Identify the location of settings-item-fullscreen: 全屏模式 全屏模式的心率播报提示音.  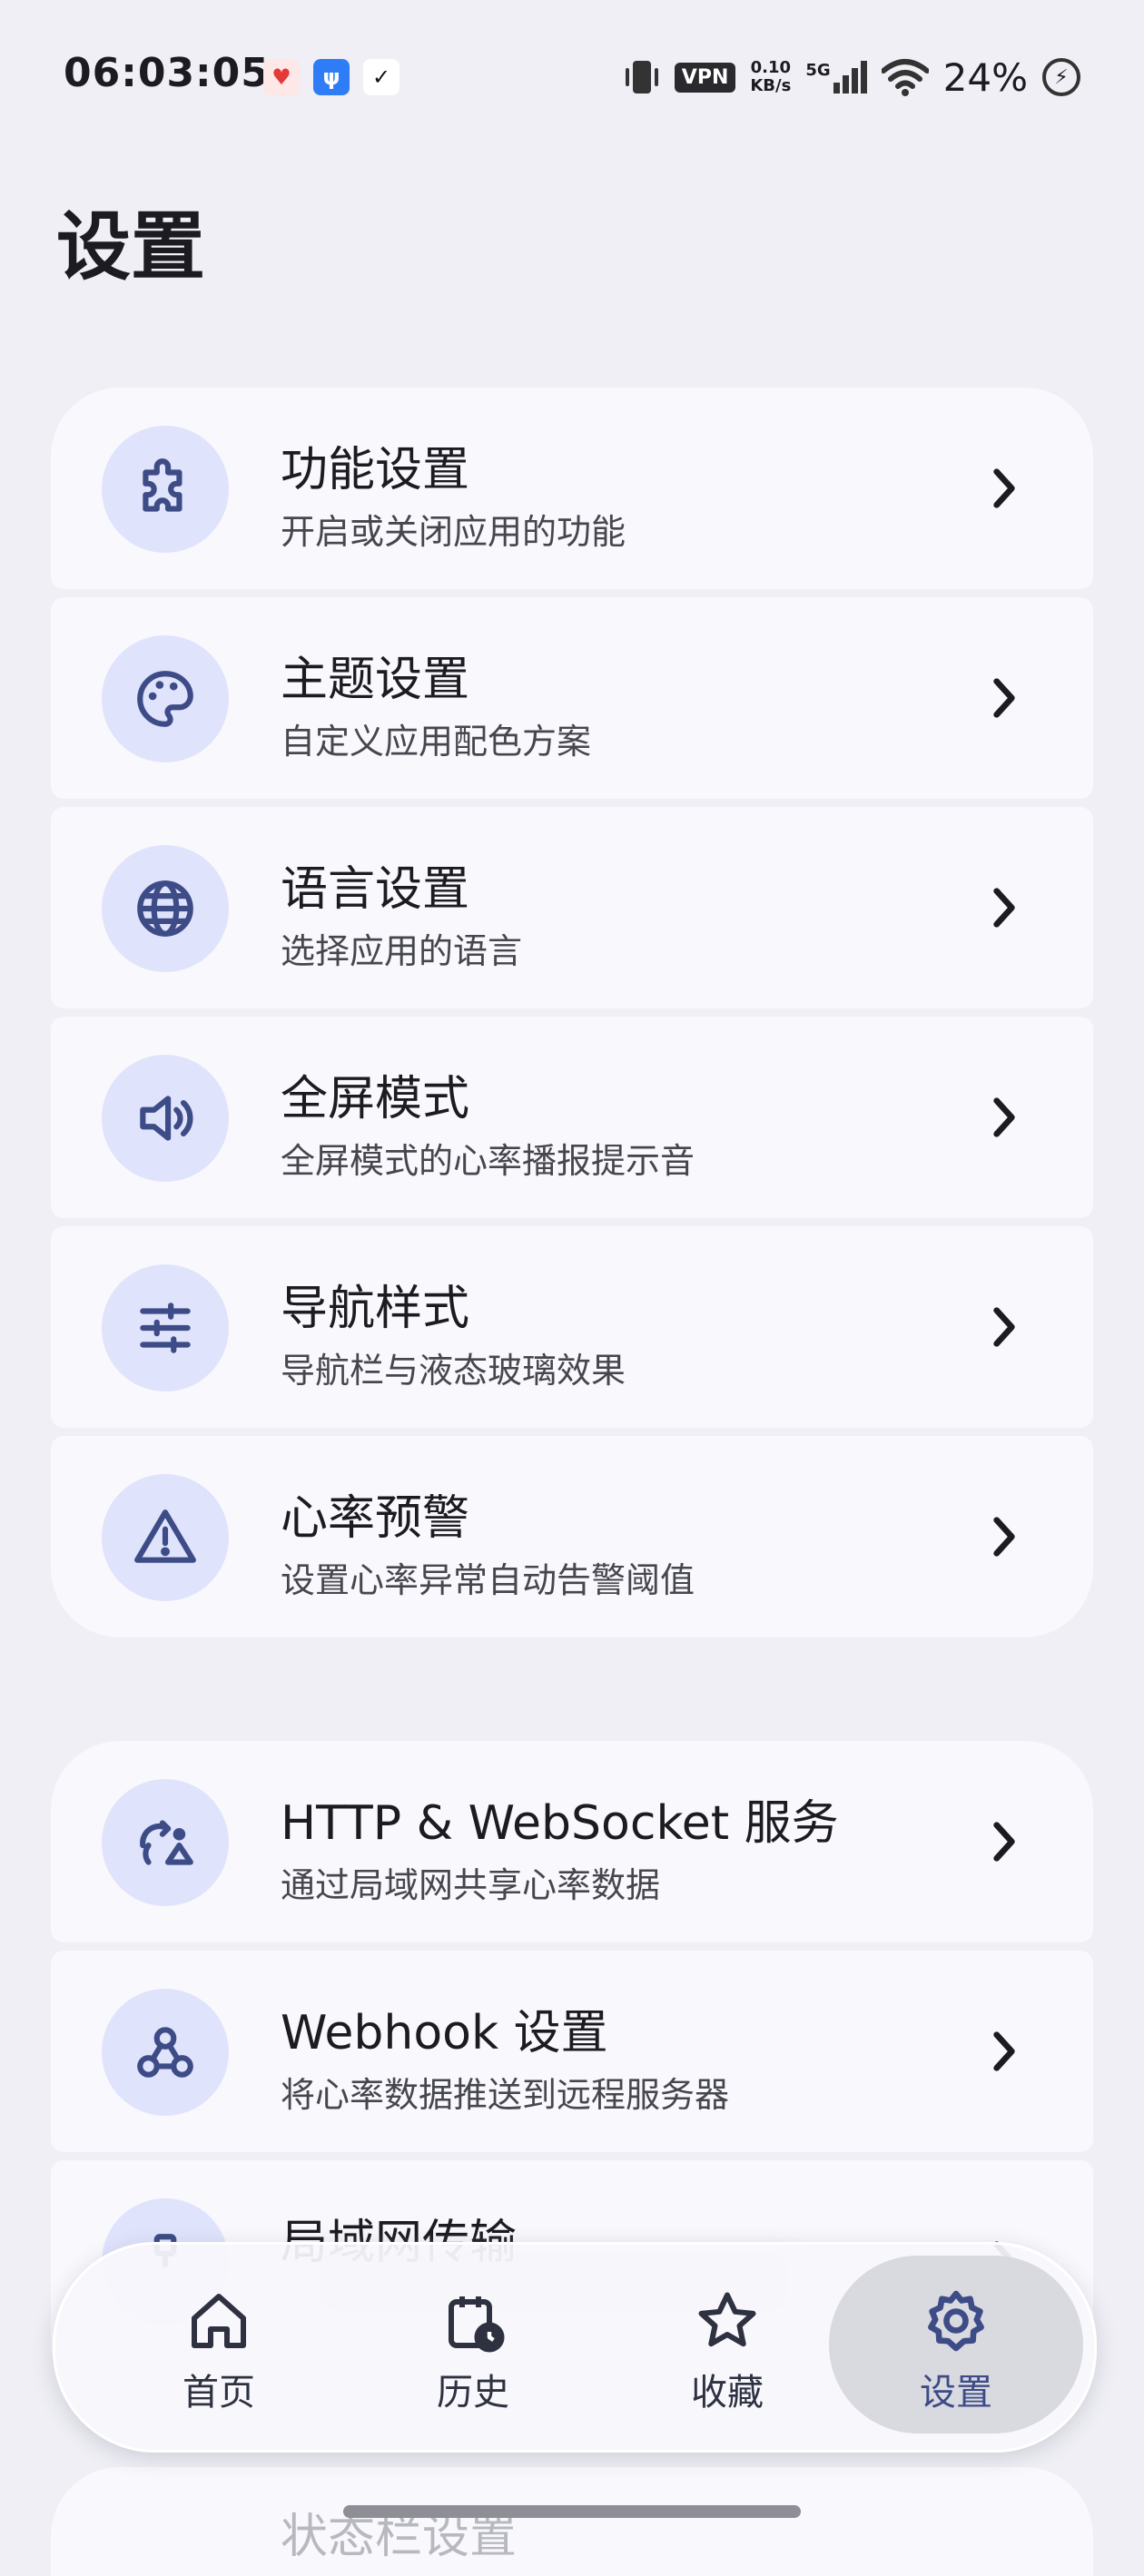
(572, 1117).